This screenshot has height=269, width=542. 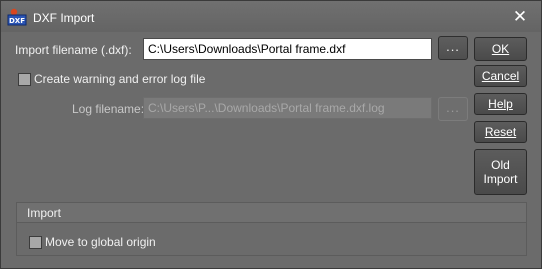 I want to click on help-button: Help, so click(x=500, y=104).